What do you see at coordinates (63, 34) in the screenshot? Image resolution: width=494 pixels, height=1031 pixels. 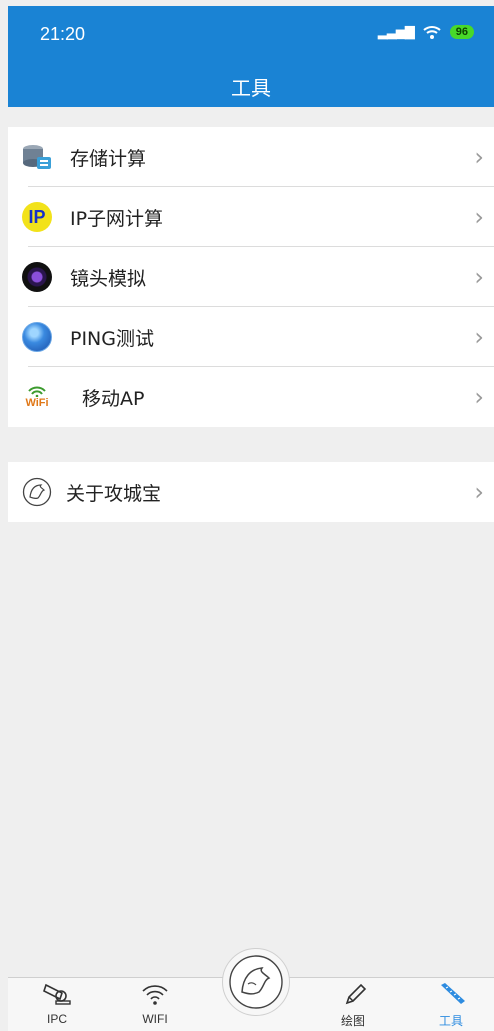 I see `status-time: 21:20` at bounding box center [63, 34].